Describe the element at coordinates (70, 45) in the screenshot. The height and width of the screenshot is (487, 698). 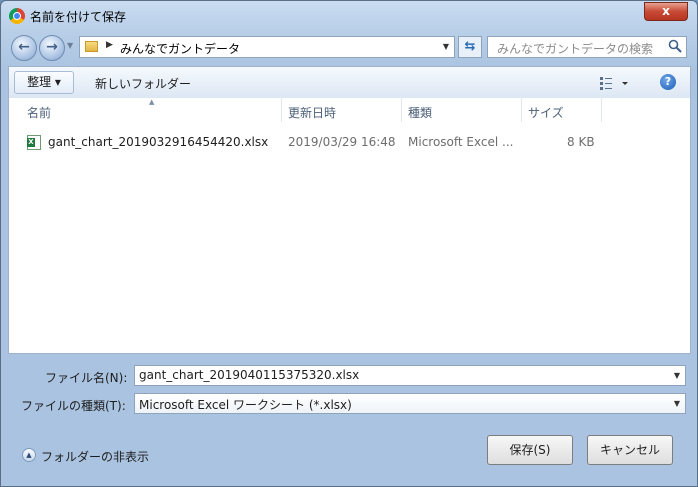
I see `recent-locations-dropdown-icon: ▼` at that location.